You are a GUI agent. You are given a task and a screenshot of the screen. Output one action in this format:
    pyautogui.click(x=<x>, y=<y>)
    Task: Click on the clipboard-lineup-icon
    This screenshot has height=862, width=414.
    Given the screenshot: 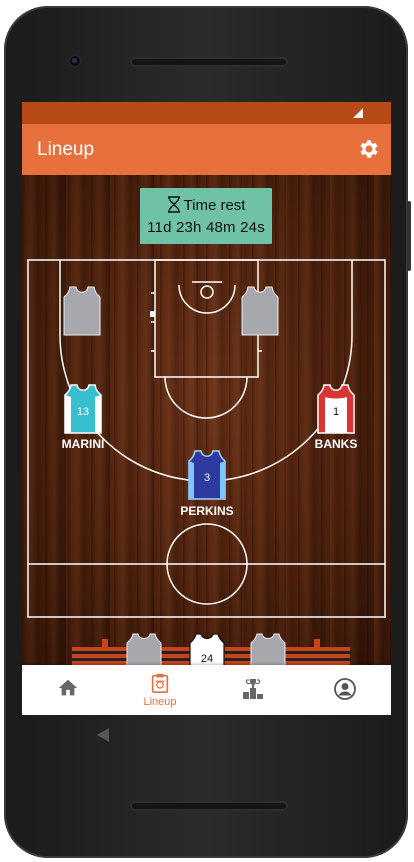 What is the action you would take?
    pyautogui.click(x=160, y=683)
    